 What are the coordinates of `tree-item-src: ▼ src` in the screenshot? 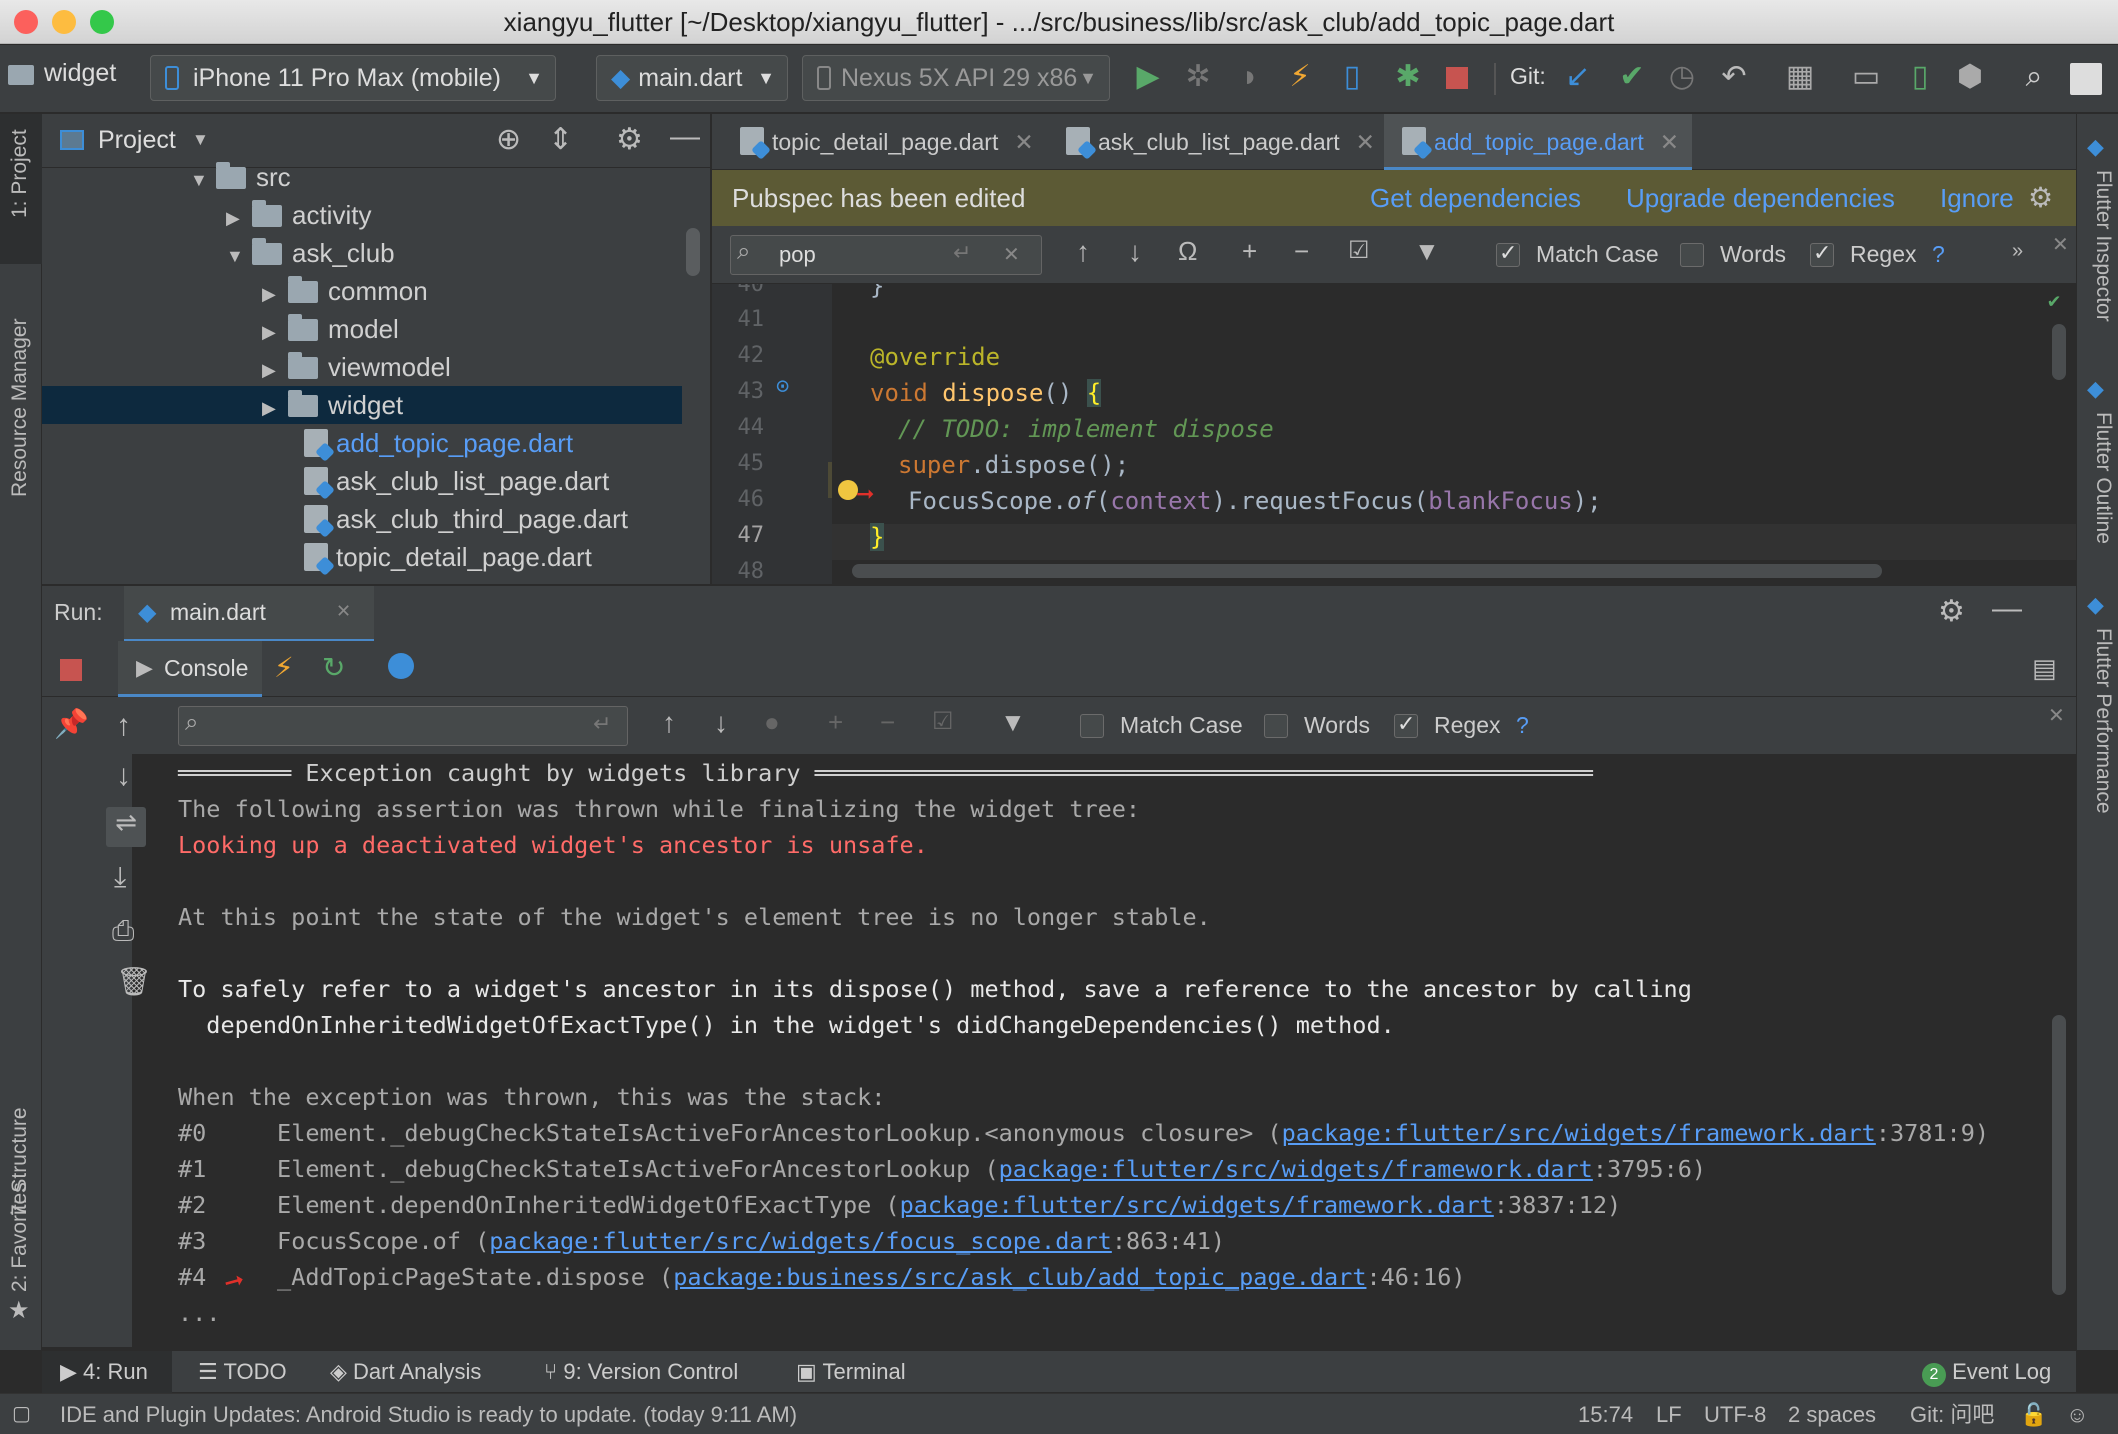 It's located at (362, 177).